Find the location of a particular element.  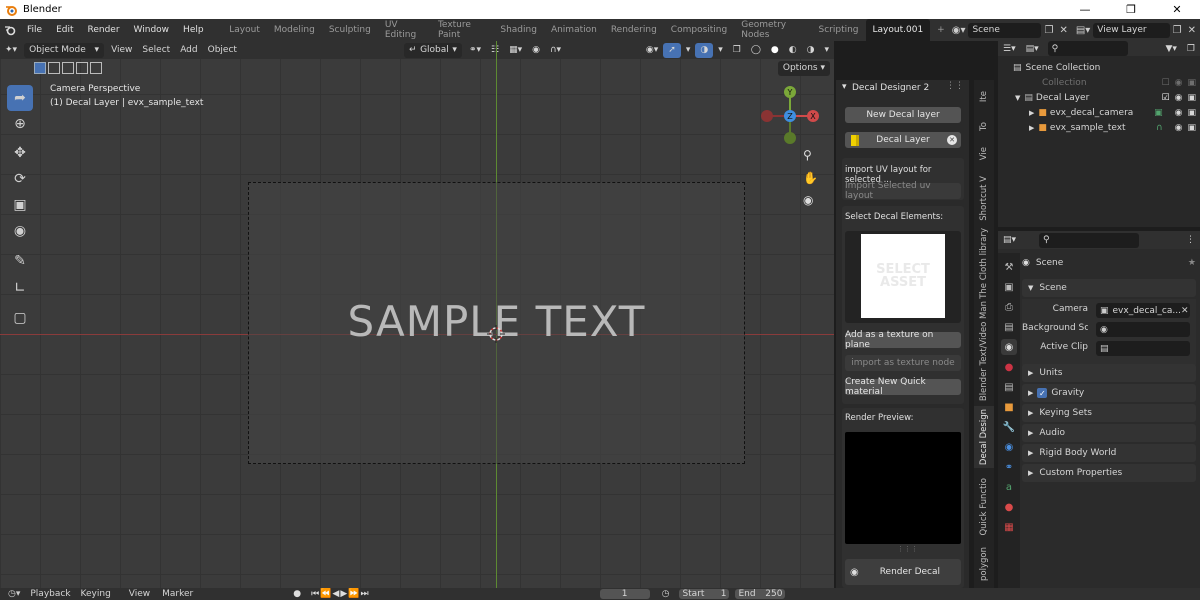

view-layer-icon: ▤▾ is located at coordinates (1083, 30).